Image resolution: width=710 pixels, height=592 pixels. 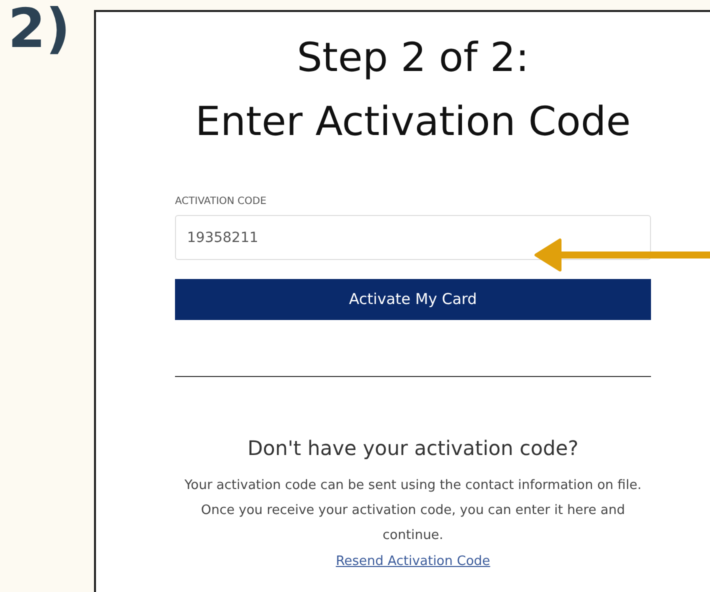 I want to click on page-title: Step 2 of 2: Enter Activation Code, so click(x=413, y=90).